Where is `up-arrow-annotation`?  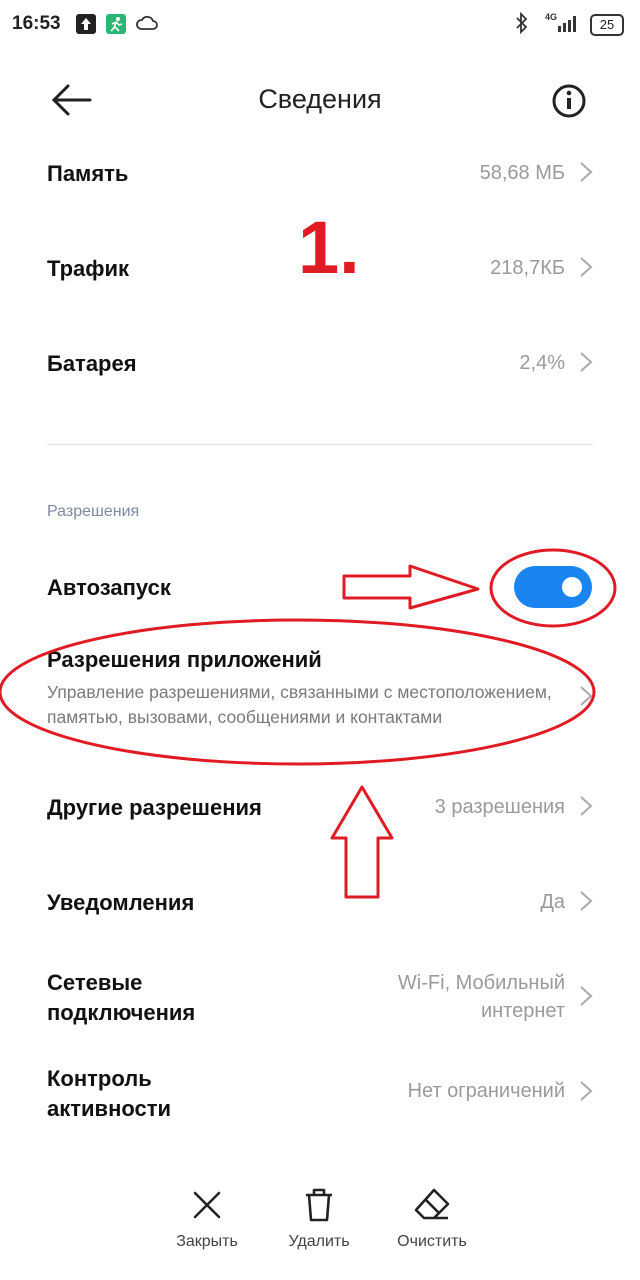
up-arrow-annotation is located at coordinates (362, 842).